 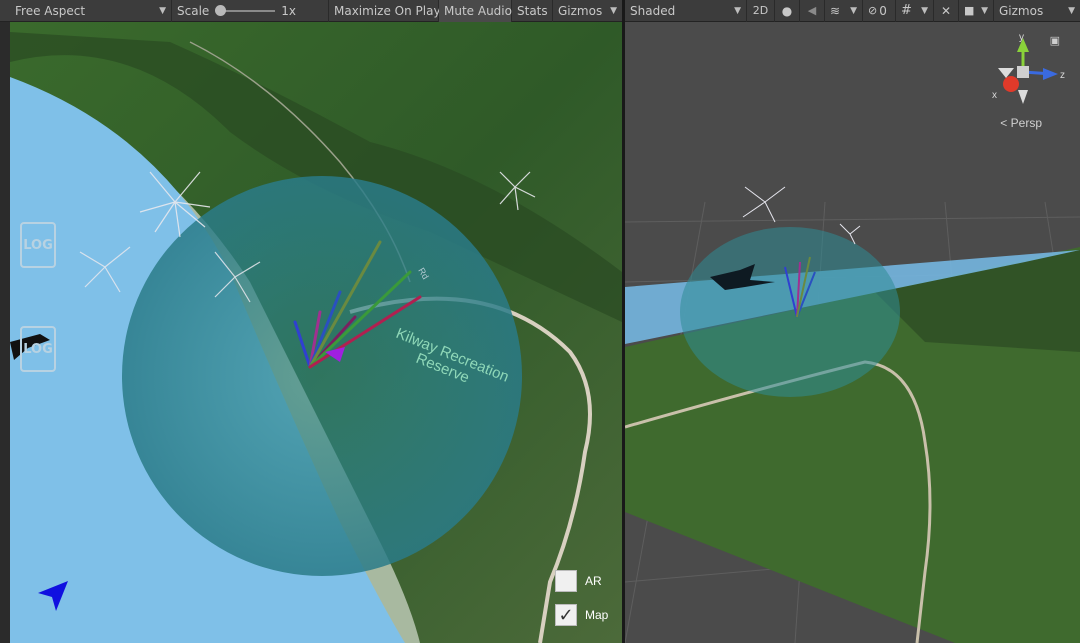 I want to click on scene-visibility-toggle: ⊘ 0, so click(x=879, y=11).